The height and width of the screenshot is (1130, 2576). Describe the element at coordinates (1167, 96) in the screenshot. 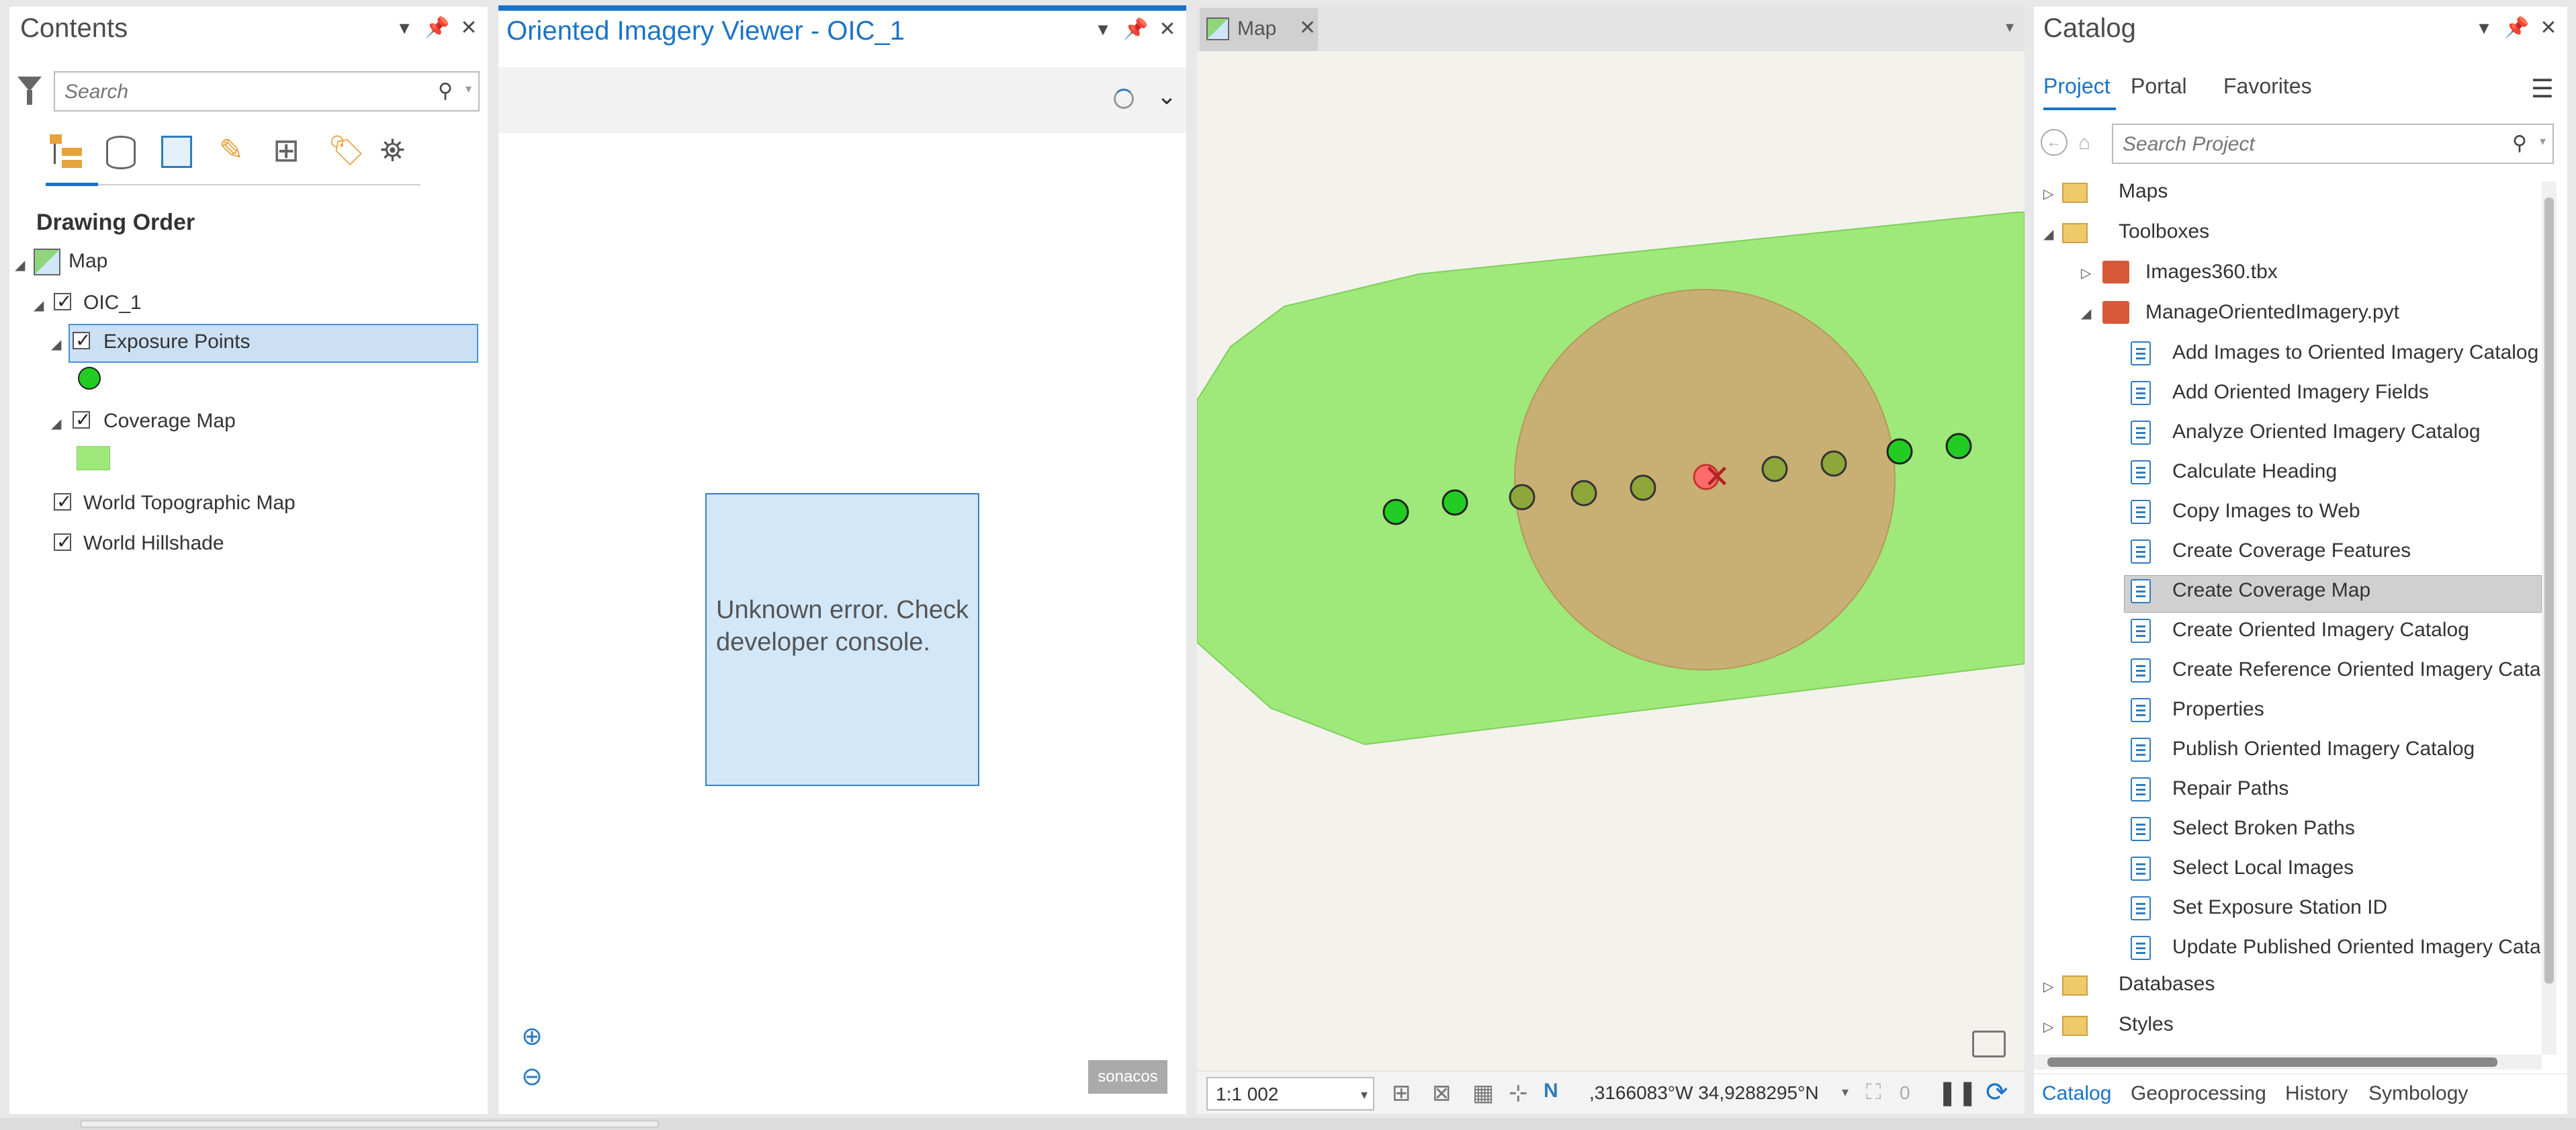

I see `chevron-down-icon: ⌄` at that location.